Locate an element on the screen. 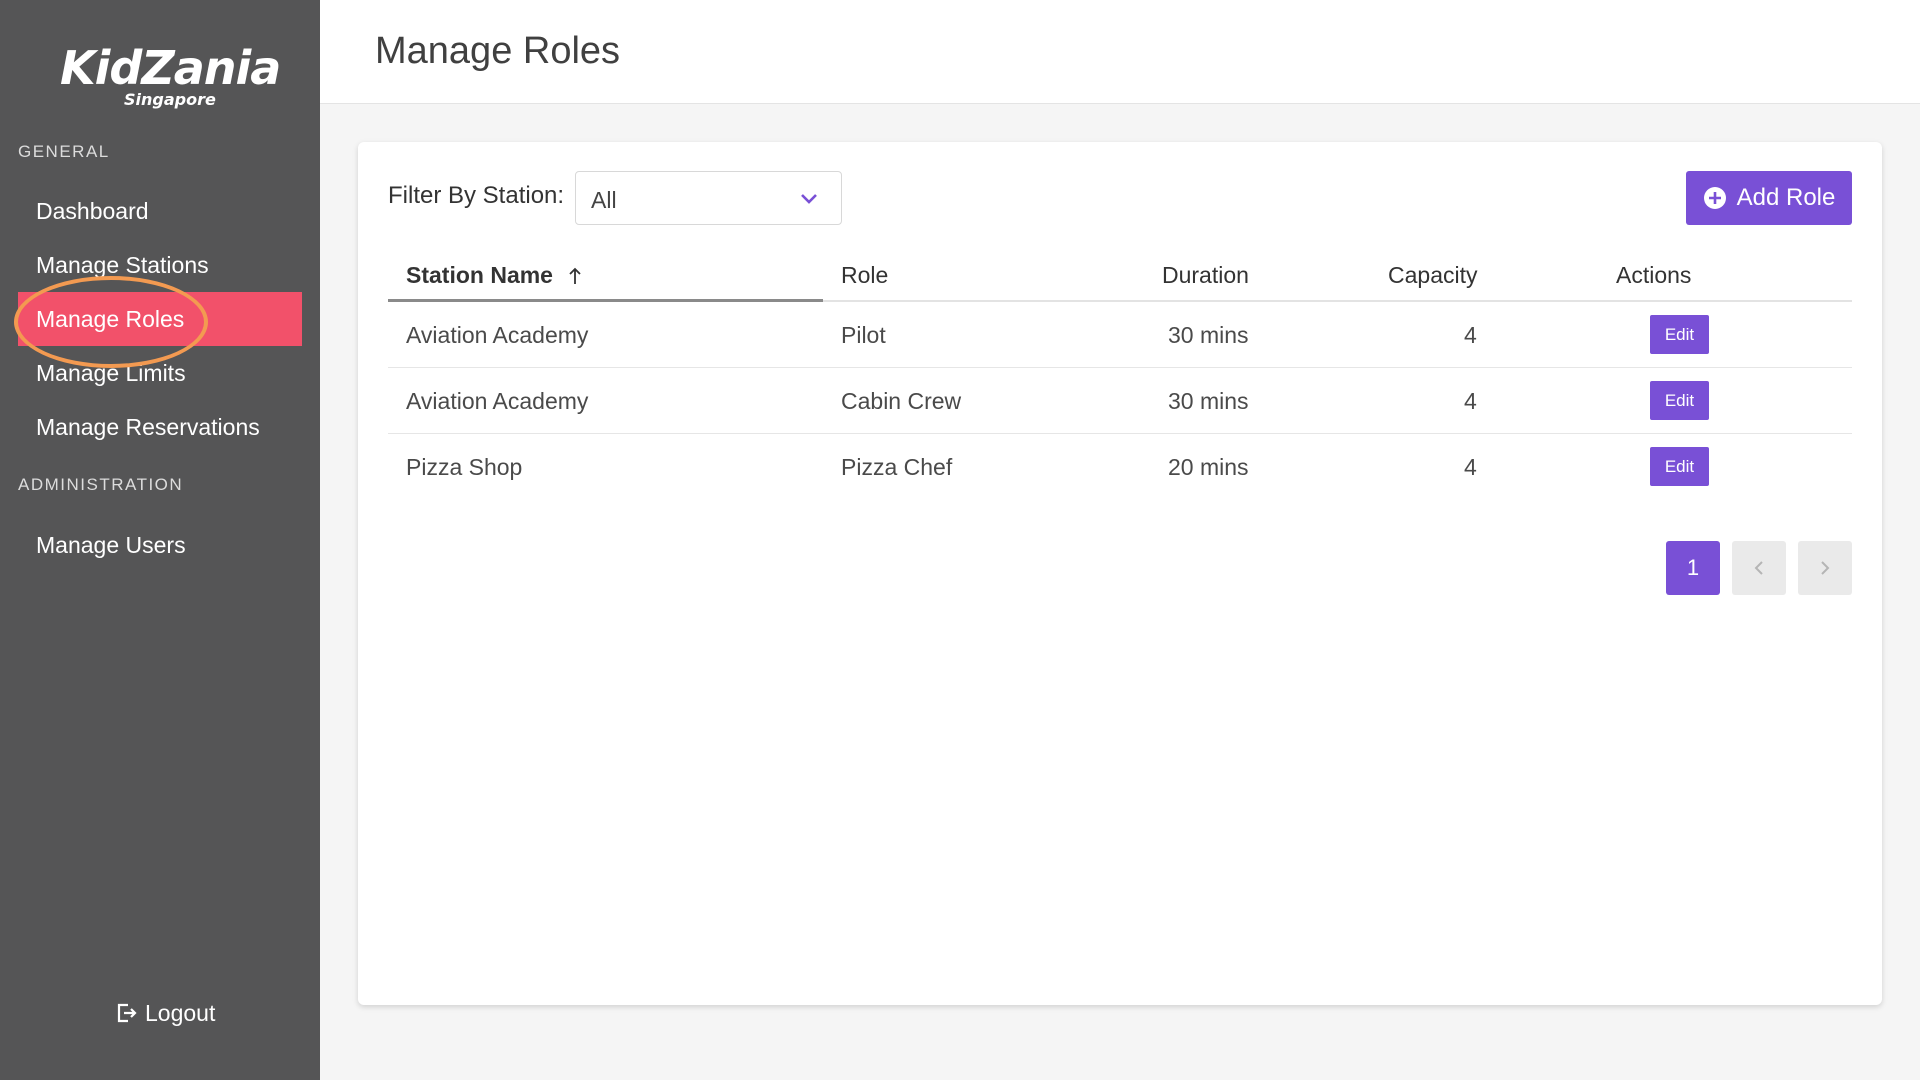 The height and width of the screenshot is (1080, 1920). station-filter-select: All is located at coordinates (708, 198).